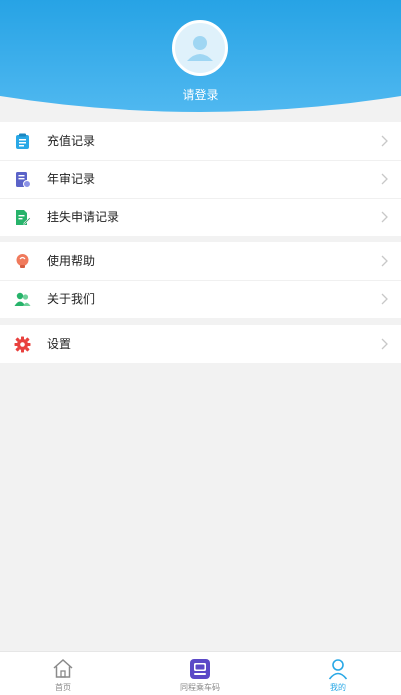 The height and width of the screenshot is (695, 401). I want to click on clipboard-icon, so click(22, 141).